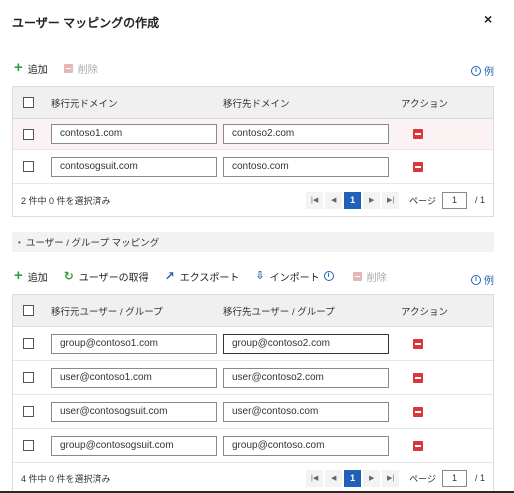 Image resolution: width=514 pixels, height=493 pixels. What do you see at coordinates (253, 200) in the screenshot?
I see `domain-grid-footer: 2 件中 0 件を選択済み |◀ ◀ 1 ▶ ▶| ページ 1 / 1` at bounding box center [253, 200].